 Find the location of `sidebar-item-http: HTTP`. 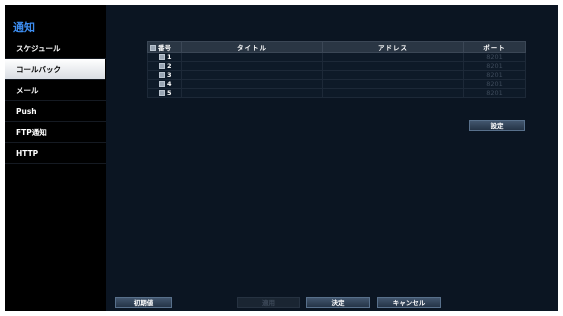

sidebar-item-http: HTTP is located at coordinates (55, 153).